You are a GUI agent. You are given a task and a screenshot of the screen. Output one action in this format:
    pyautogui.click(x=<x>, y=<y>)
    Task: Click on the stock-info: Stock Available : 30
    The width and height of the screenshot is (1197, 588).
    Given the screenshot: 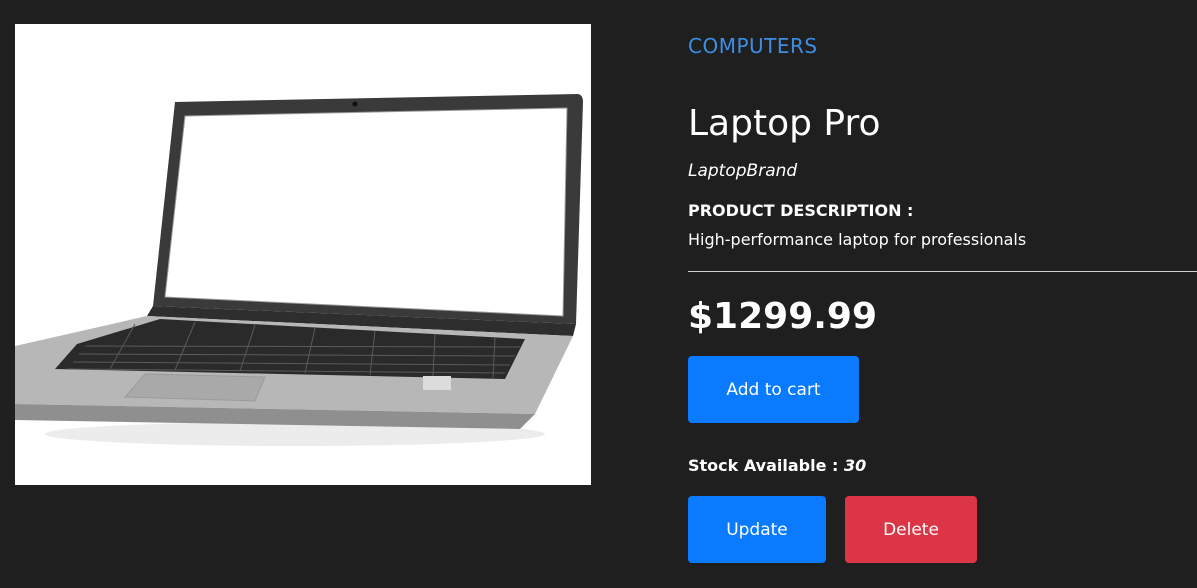 What is the action you would take?
    pyautogui.click(x=777, y=465)
    